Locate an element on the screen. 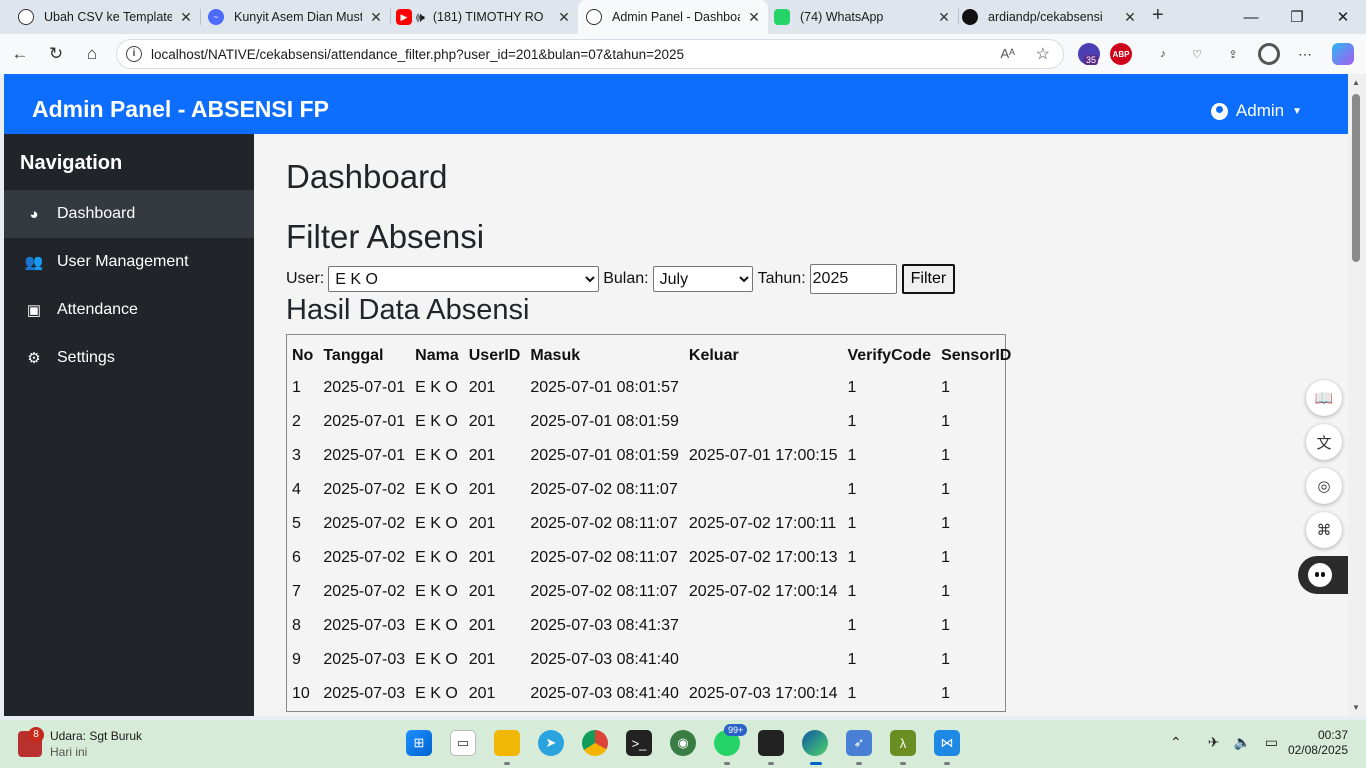 The width and height of the screenshot is (1366, 768). vscode-icon: ⋈ is located at coordinates (947, 743).